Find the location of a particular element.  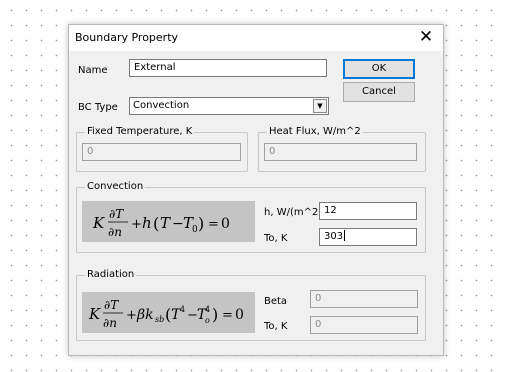

cancel-button: Cancel is located at coordinates (379, 92).